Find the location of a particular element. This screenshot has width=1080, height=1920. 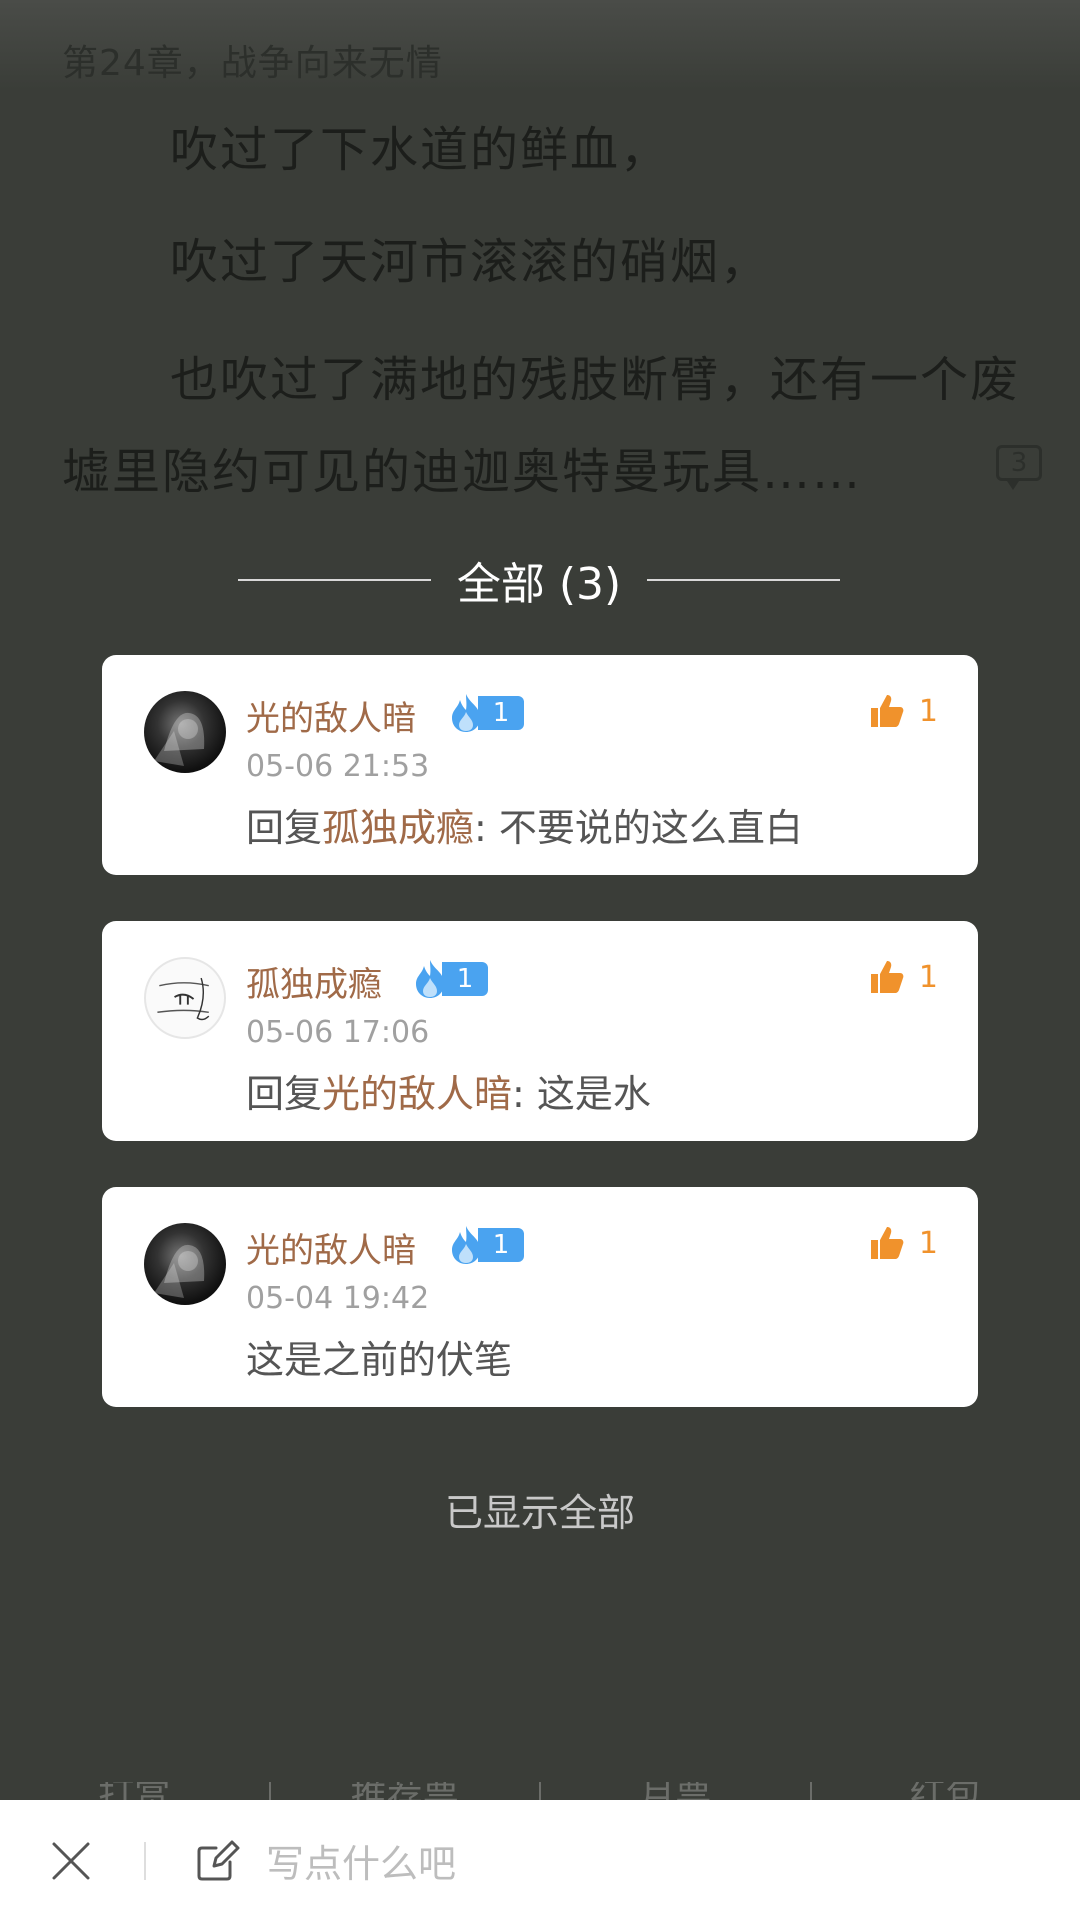

comment-placeholder: 写点什么吧 is located at coordinates (361, 1863).